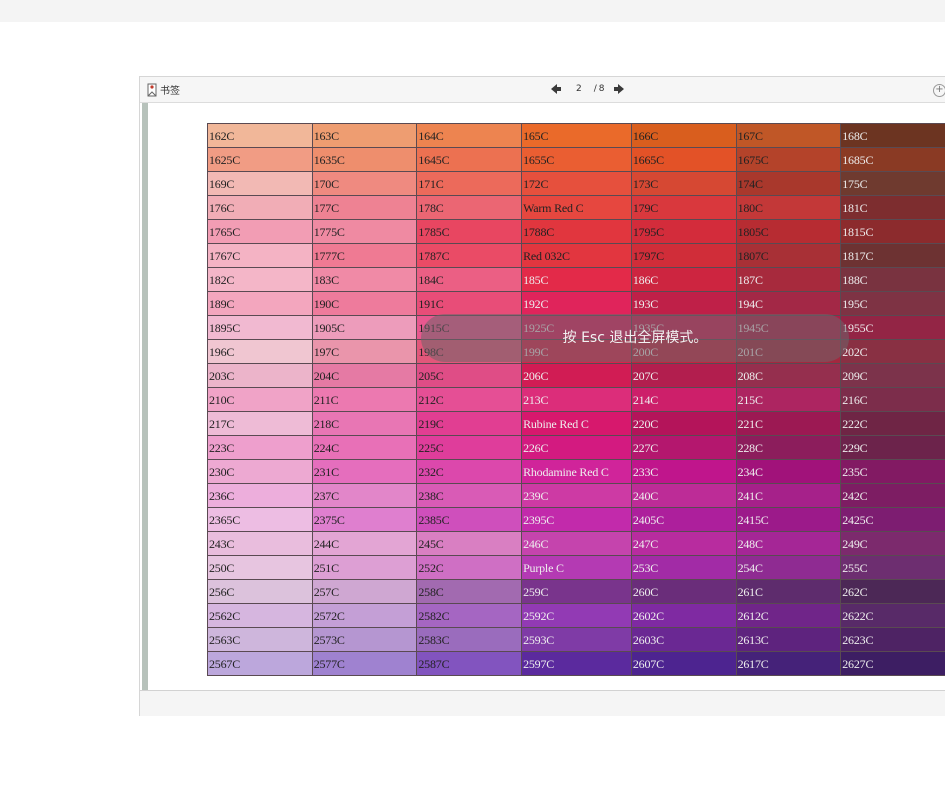  I want to click on color-swatch-cell: 241C, so click(788, 495).